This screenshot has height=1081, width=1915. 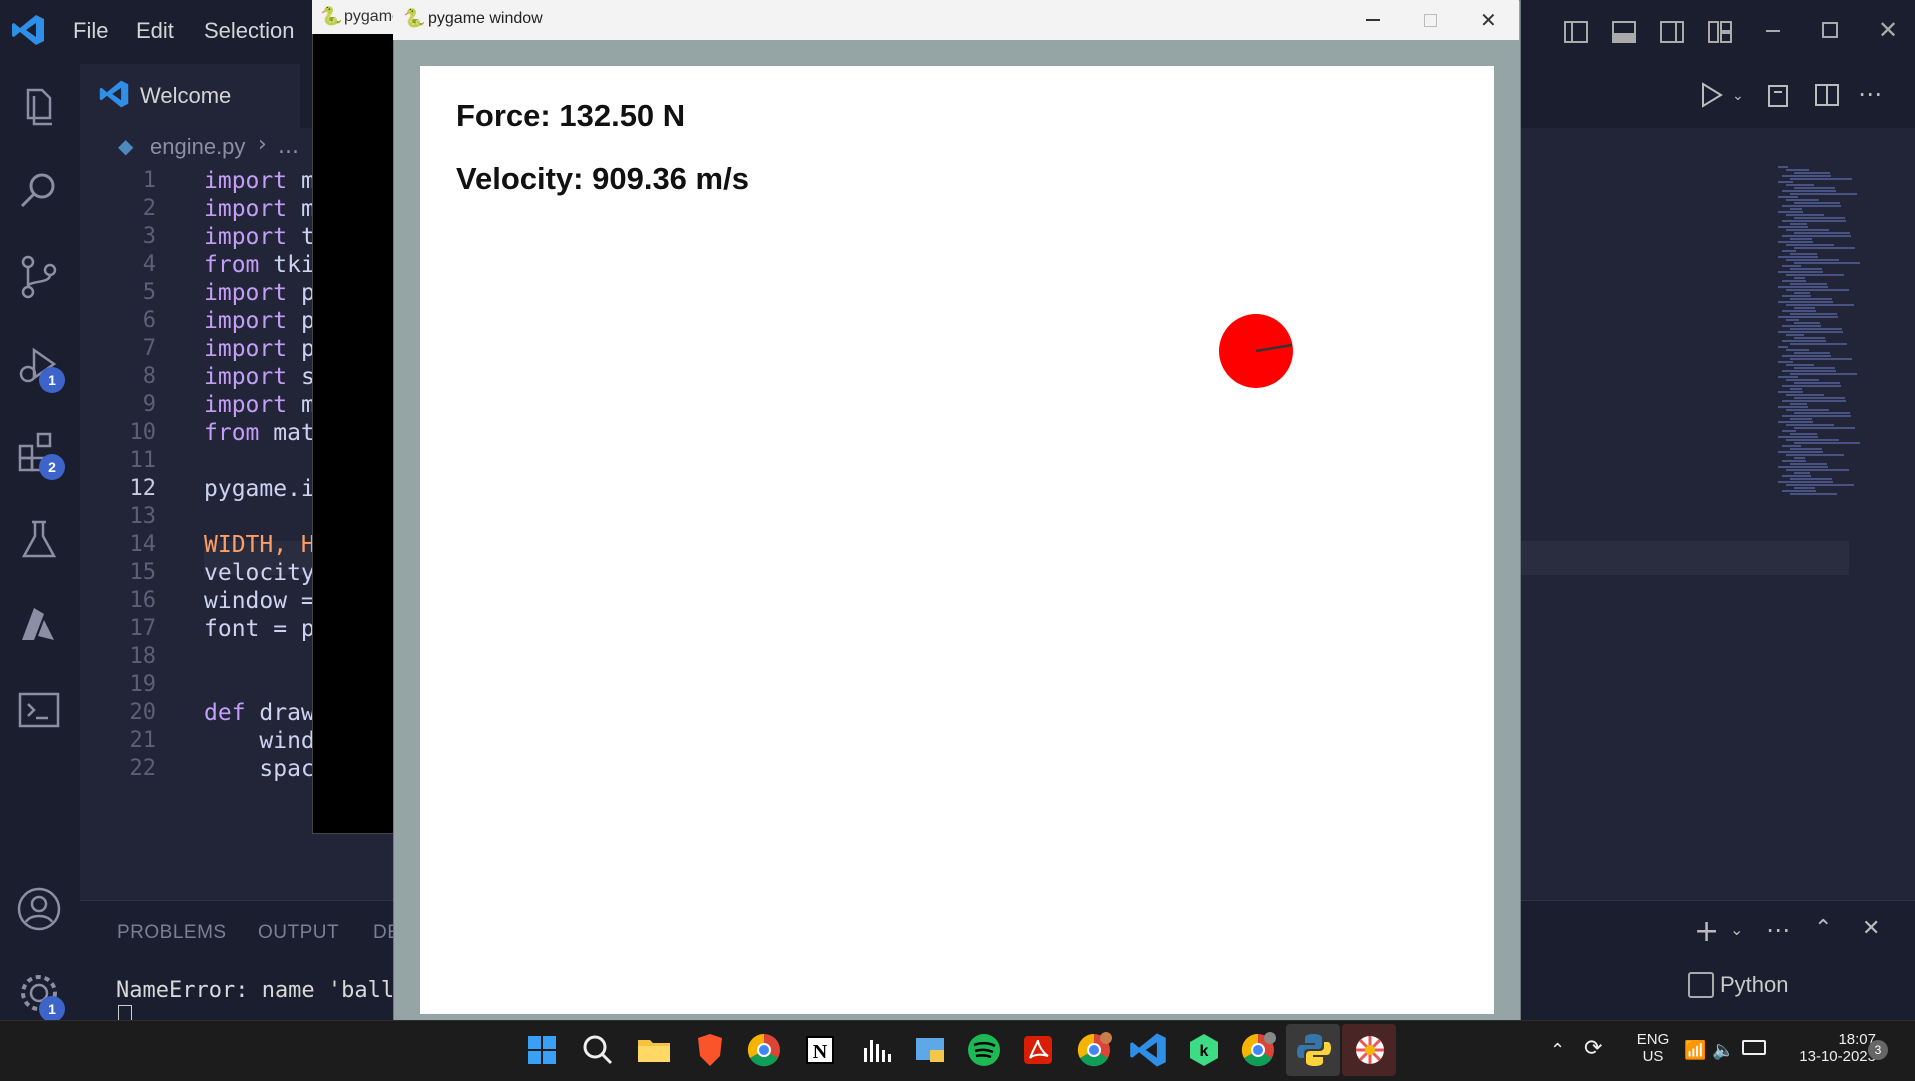 What do you see at coordinates (876, 1050) in the screenshot?
I see `audio-meter-icon` at bounding box center [876, 1050].